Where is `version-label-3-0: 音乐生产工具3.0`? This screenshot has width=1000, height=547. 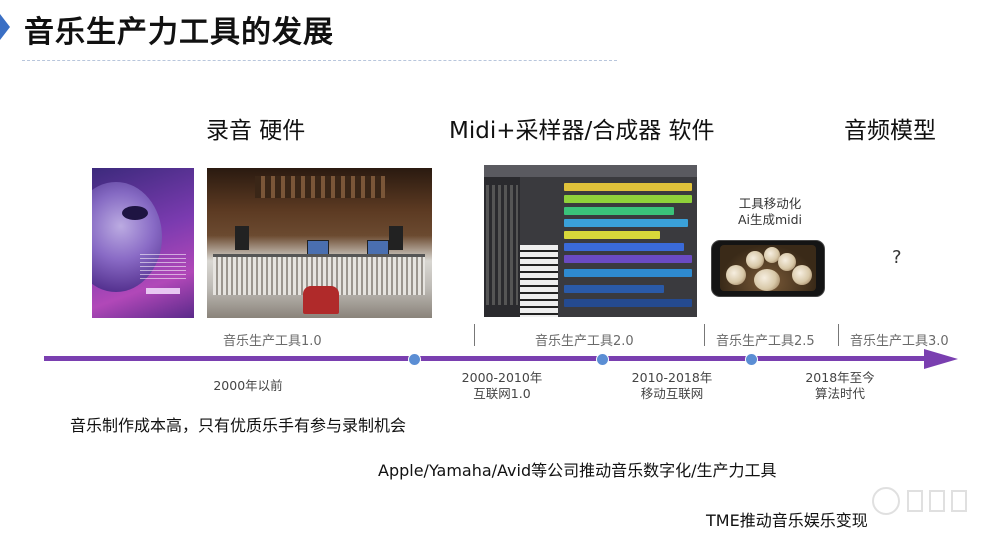 version-label-3-0: 音乐生产工具3.0 is located at coordinates (899, 341).